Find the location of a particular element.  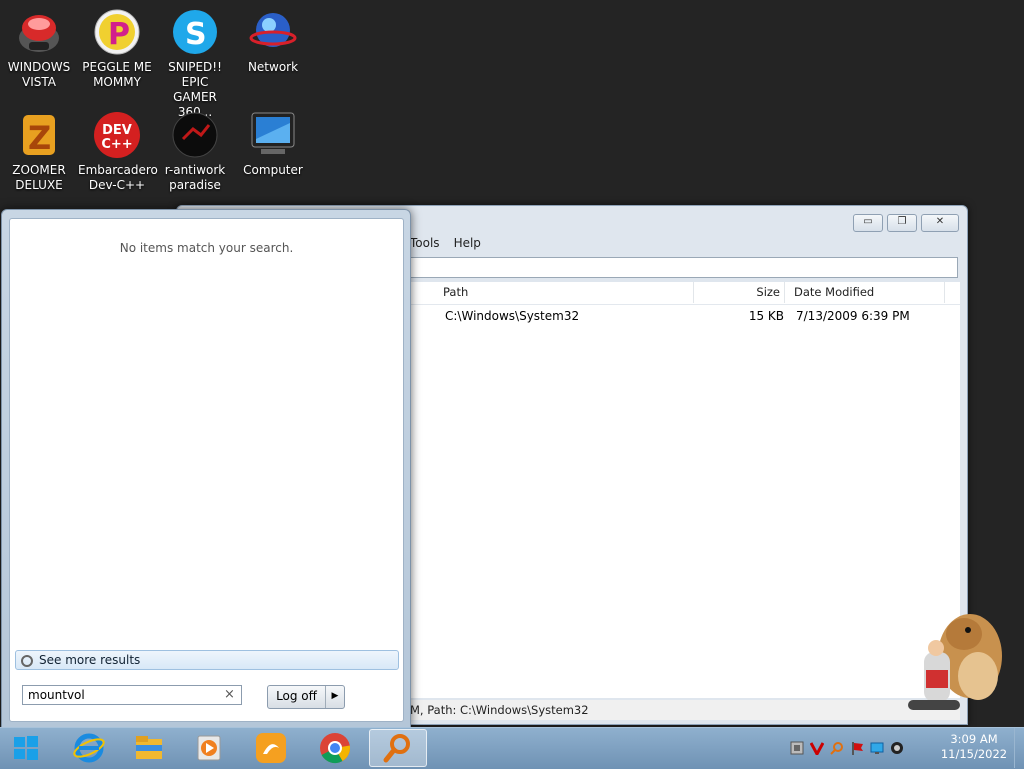

internet-explorer-icon is located at coordinates (89, 748).